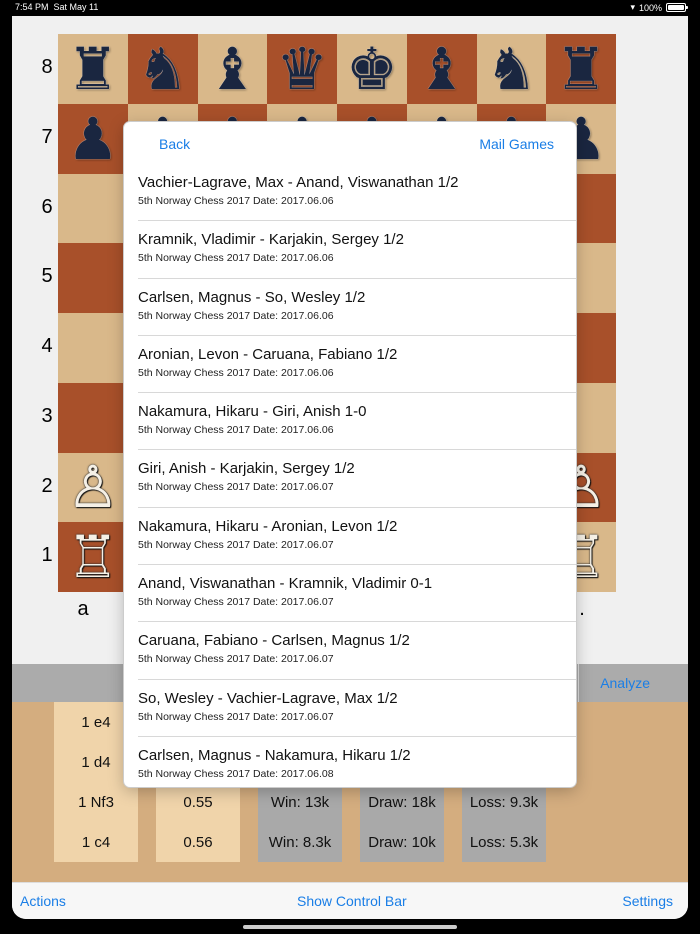 The width and height of the screenshot is (700, 934). What do you see at coordinates (174, 144) in the screenshot?
I see `back-button: Back` at bounding box center [174, 144].